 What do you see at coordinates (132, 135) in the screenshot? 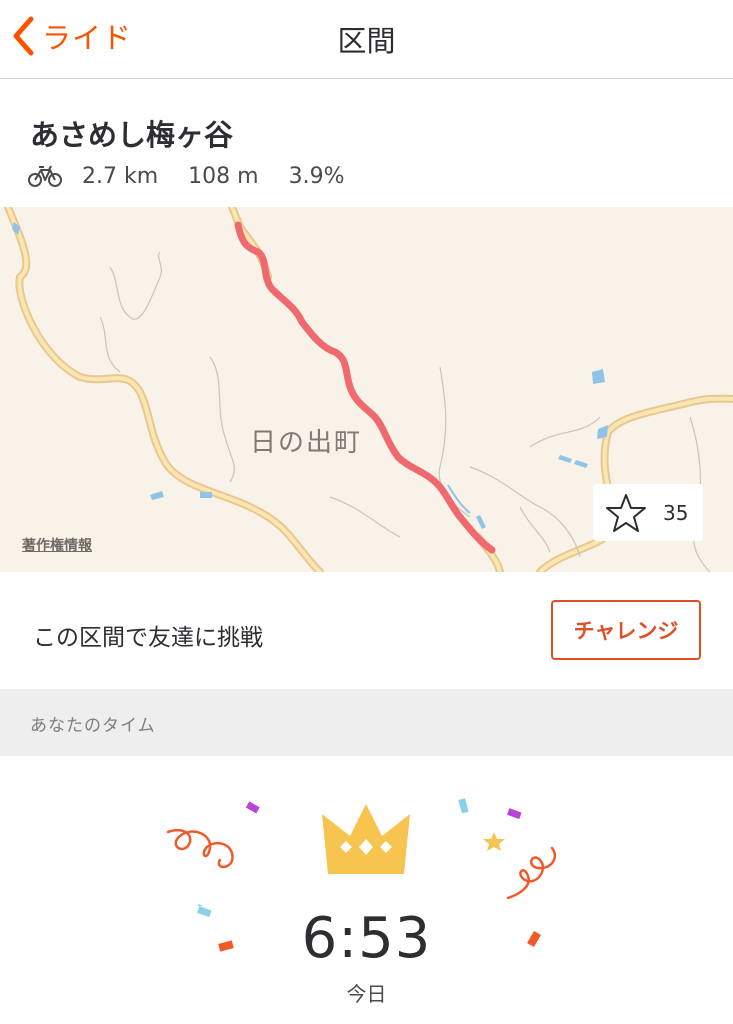
I see `segment-name: あさめし梅ヶ谷` at bounding box center [132, 135].